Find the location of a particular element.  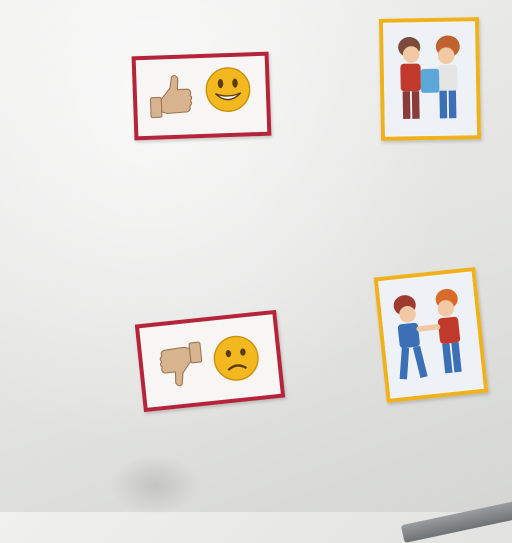

frowning-face-icon is located at coordinates (236, 358).